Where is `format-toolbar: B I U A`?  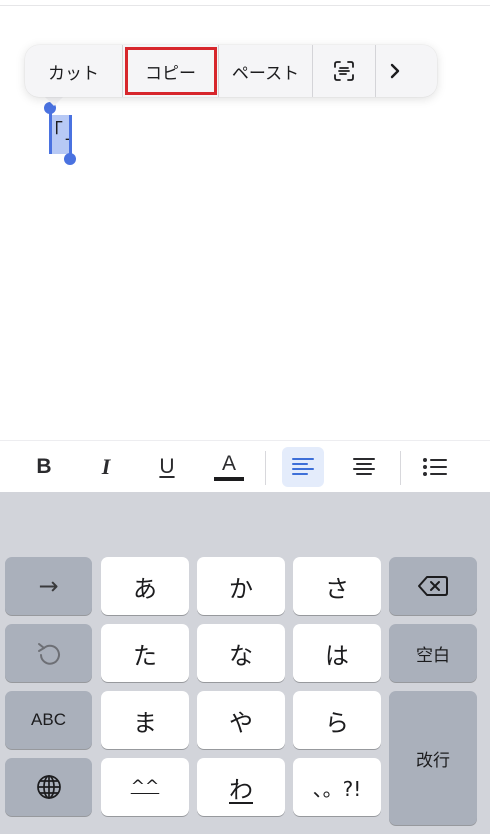
format-toolbar: B I U A is located at coordinates (245, 466).